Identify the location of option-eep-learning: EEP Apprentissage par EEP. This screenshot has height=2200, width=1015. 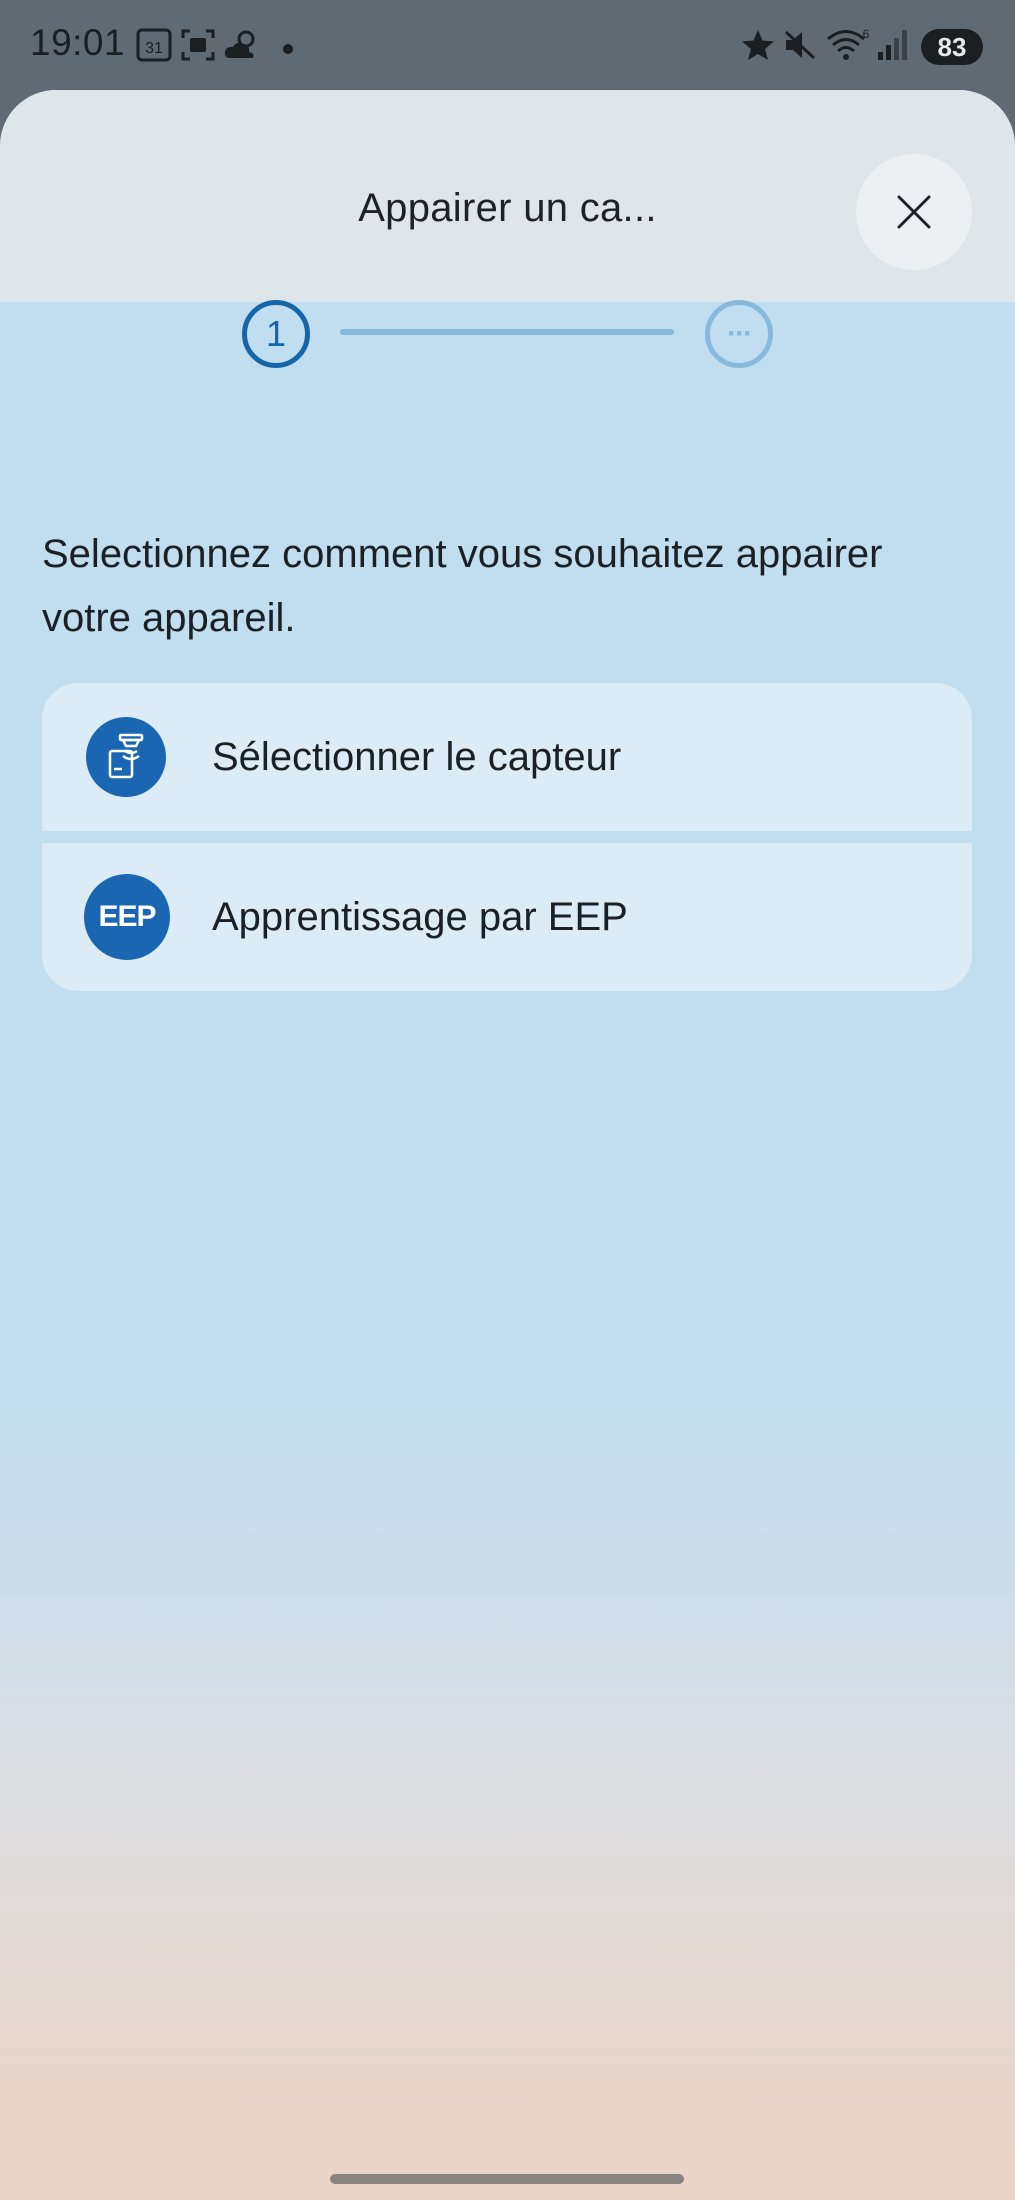
(507, 917).